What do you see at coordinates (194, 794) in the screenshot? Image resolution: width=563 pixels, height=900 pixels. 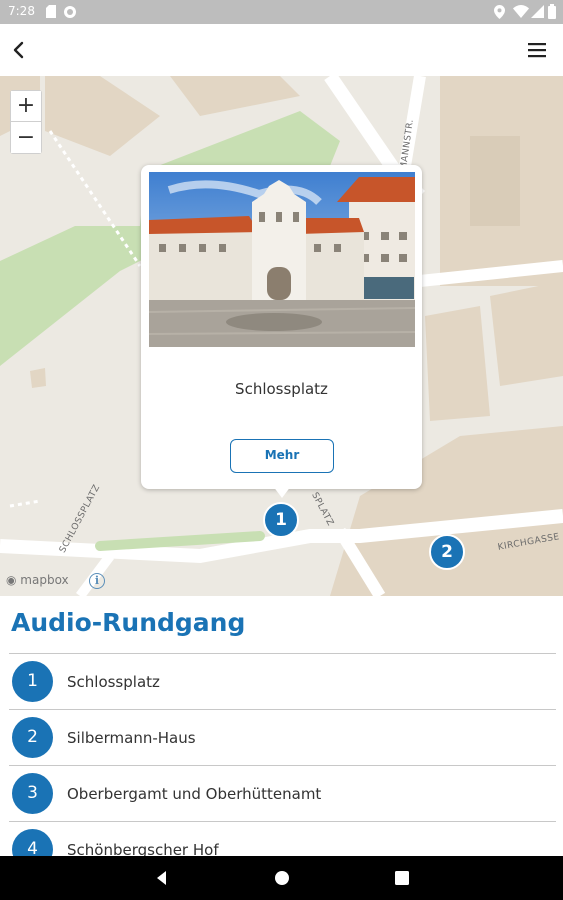 I see `stop-label: Oberbergamt und Oberhüttenamt` at bounding box center [194, 794].